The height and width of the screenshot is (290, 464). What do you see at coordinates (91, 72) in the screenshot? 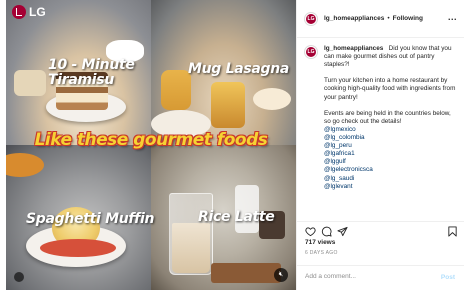
I see `dish-label-tiramisu: 10 - Minute Tiramisu` at bounding box center [91, 72].